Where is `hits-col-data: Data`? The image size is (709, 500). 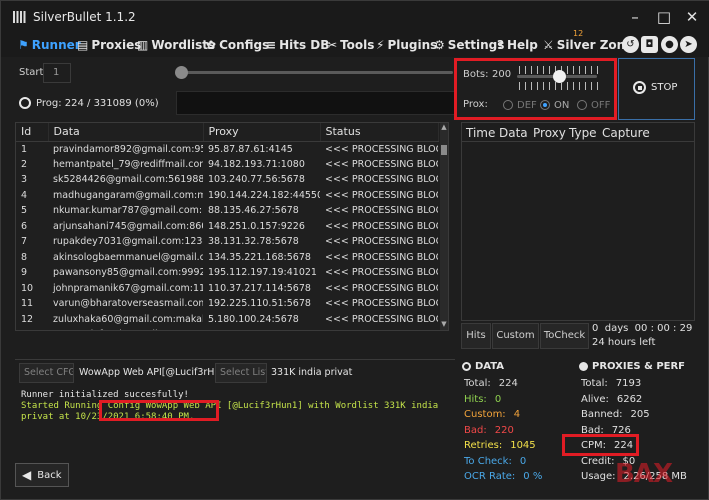 hits-col-data: Data is located at coordinates (513, 133).